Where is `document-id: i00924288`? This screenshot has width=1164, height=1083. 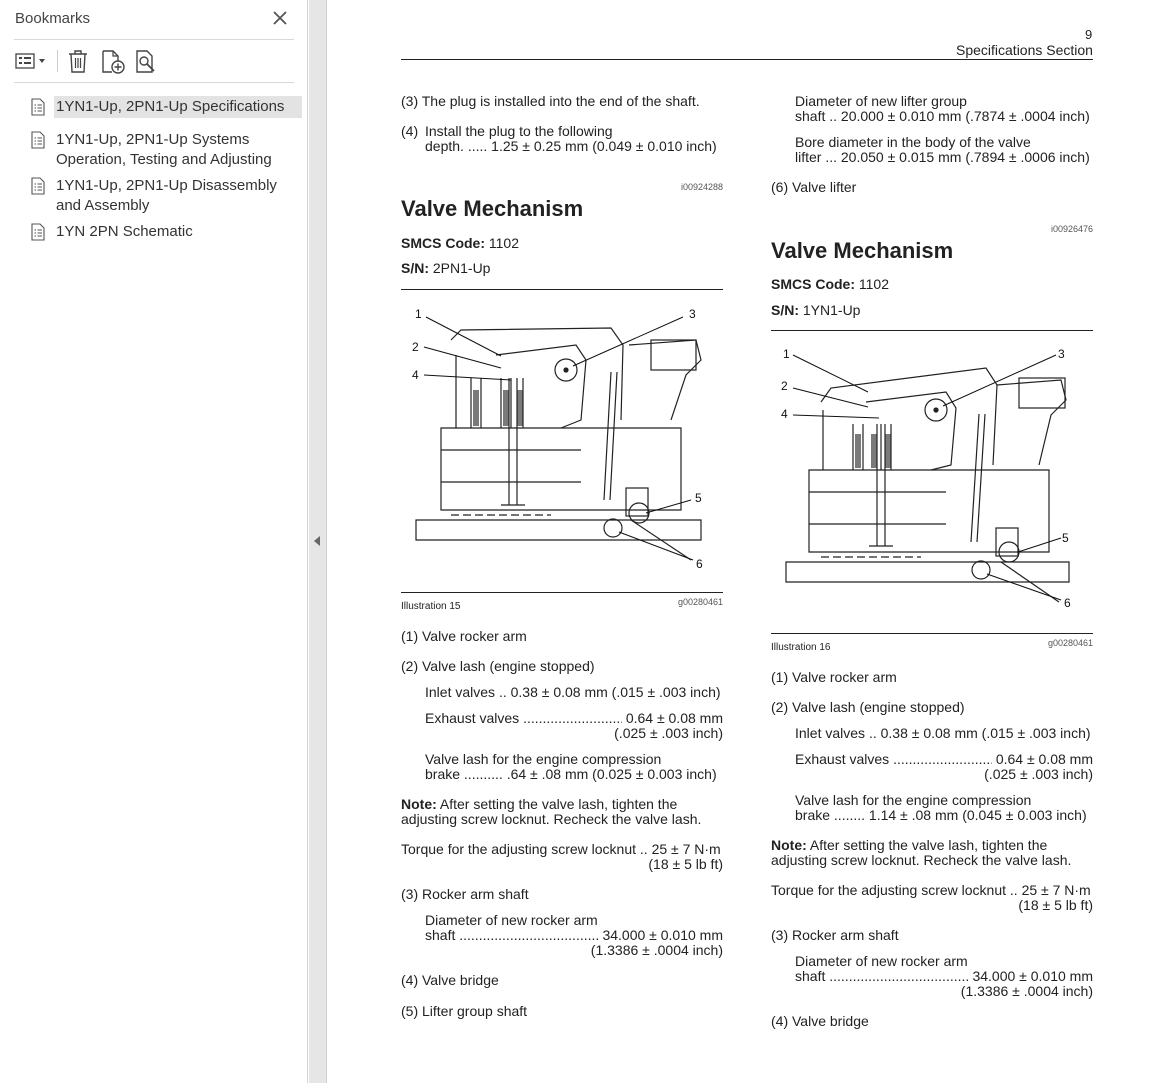 document-id: i00924288 is located at coordinates (701, 187).